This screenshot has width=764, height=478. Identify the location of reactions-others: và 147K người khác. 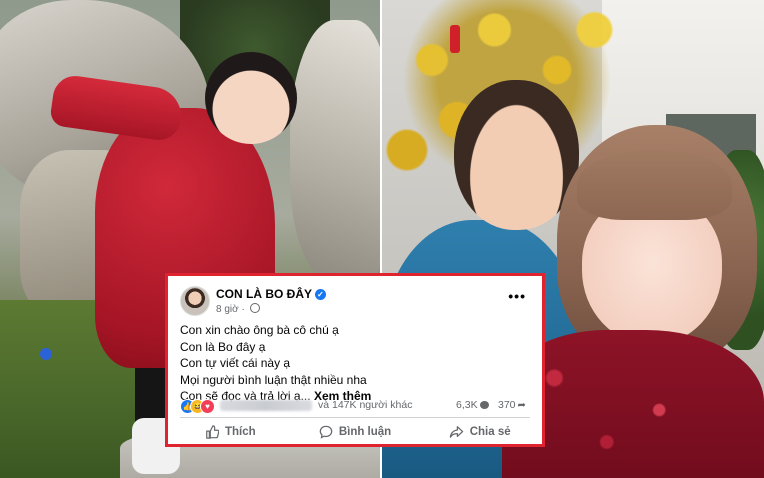
(365, 405).